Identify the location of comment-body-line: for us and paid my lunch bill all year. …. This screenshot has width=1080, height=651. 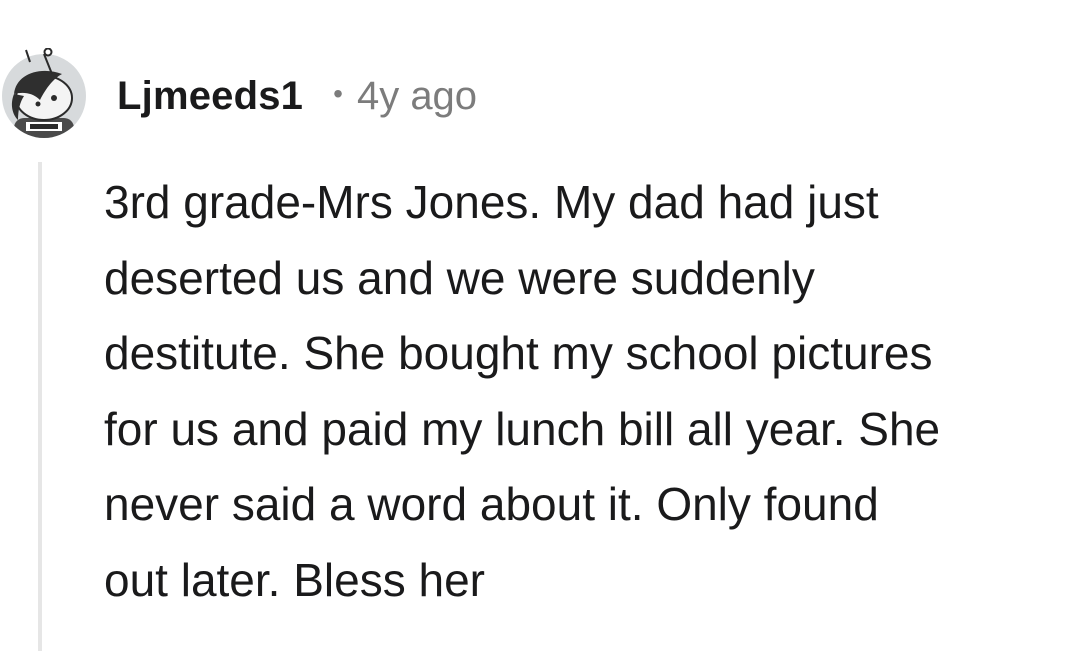
(522, 428).